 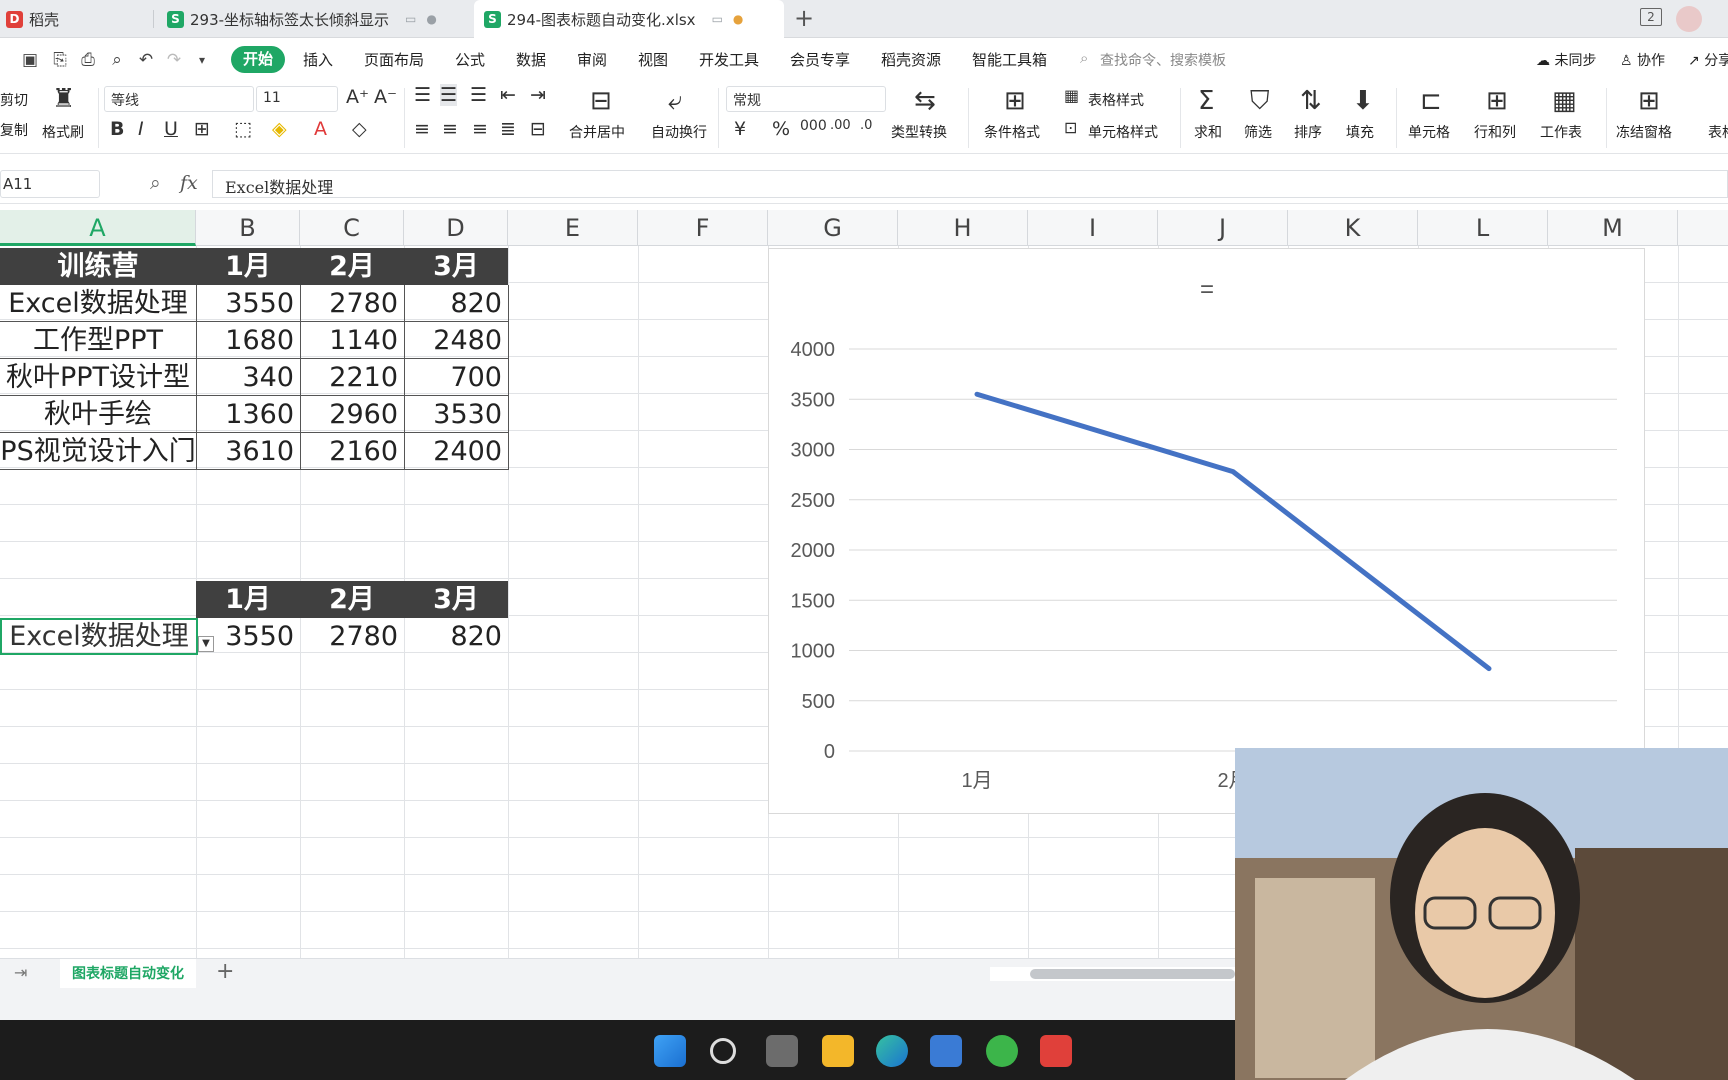 I want to click on table2-header-cell: 2月, so click(x=352, y=599).